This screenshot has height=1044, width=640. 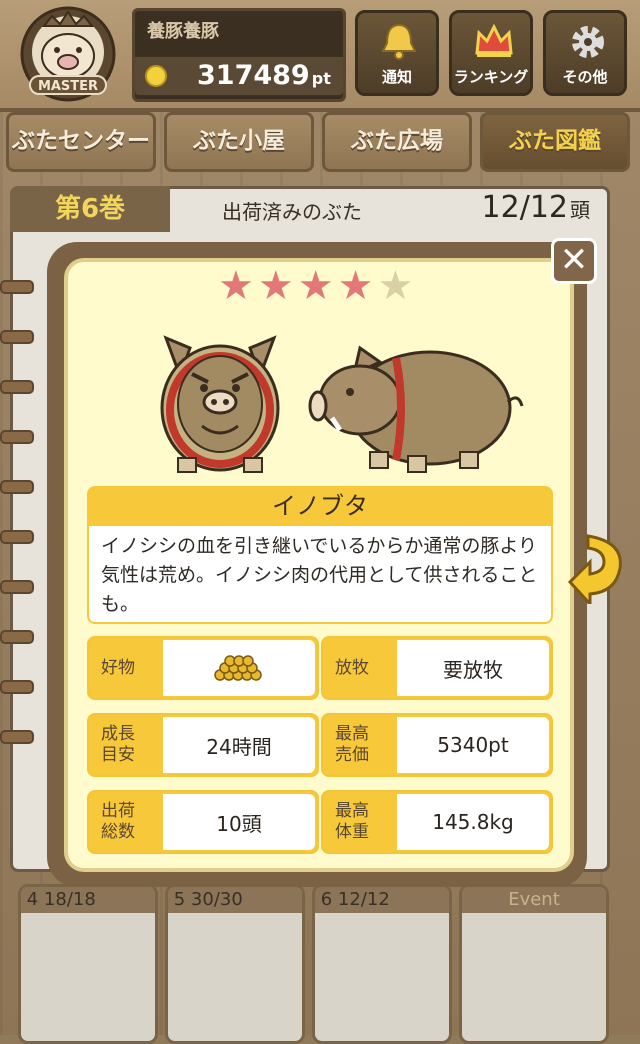 I want to click on stat-value: 10頭, so click(x=239, y=822).